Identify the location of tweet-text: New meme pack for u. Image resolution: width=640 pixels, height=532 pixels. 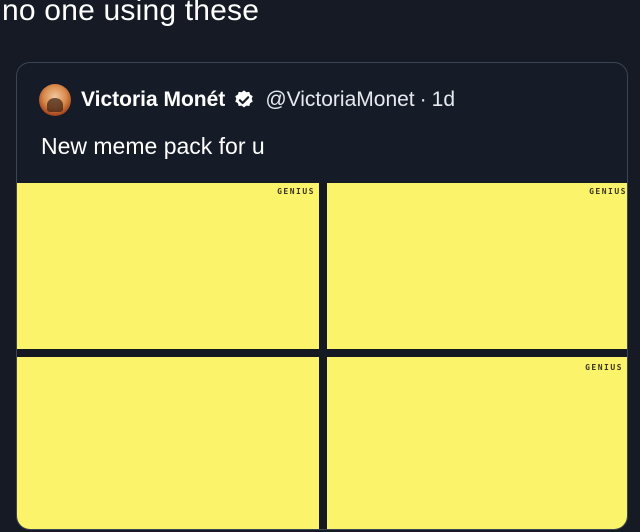
(153, 146).